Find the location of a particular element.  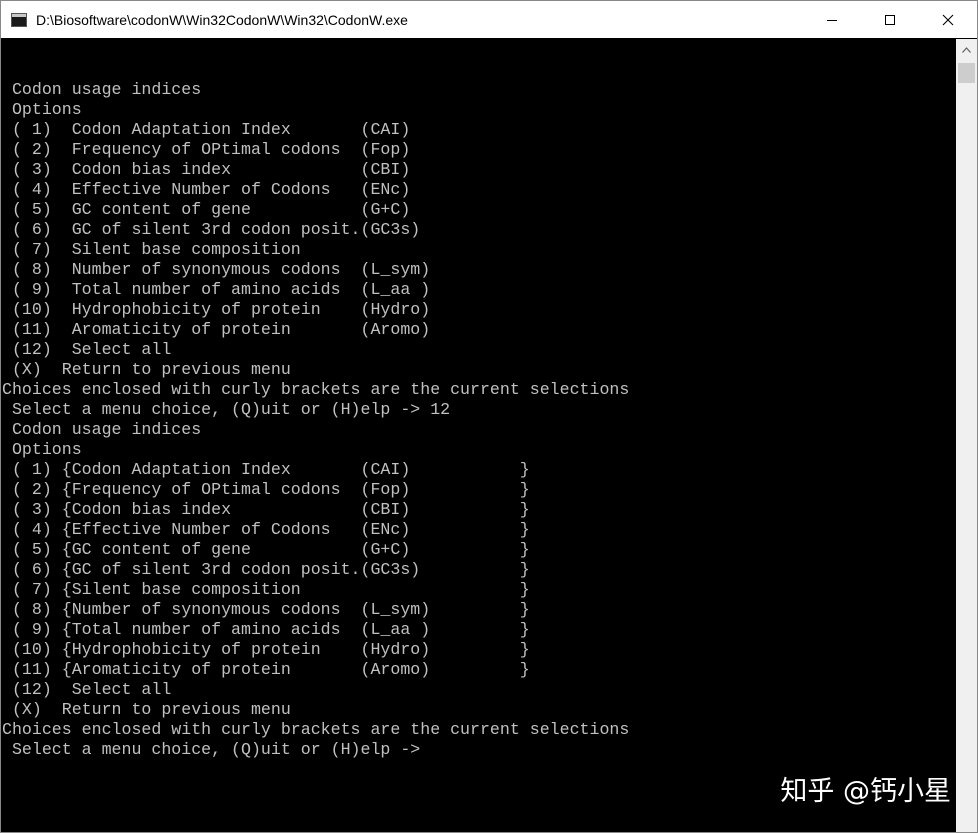

chevron-up-icon is located at coordinates (966, 49).